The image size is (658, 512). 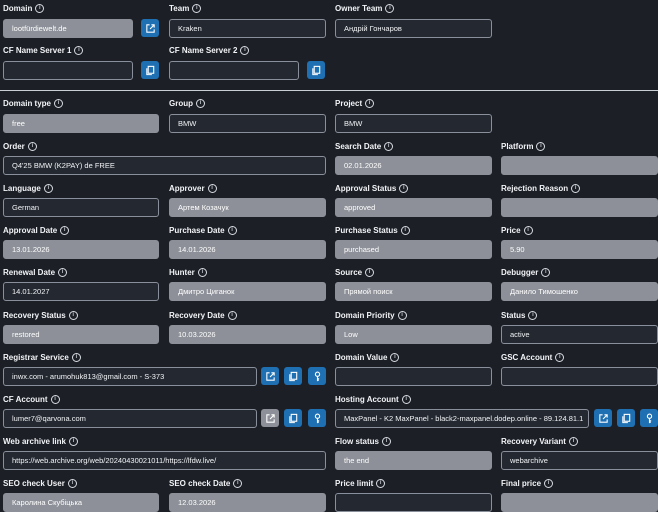 What do you see at coordinates (413, 376) in the screenshot?
I see `domain-value-field` at bounding box center [413, 376].